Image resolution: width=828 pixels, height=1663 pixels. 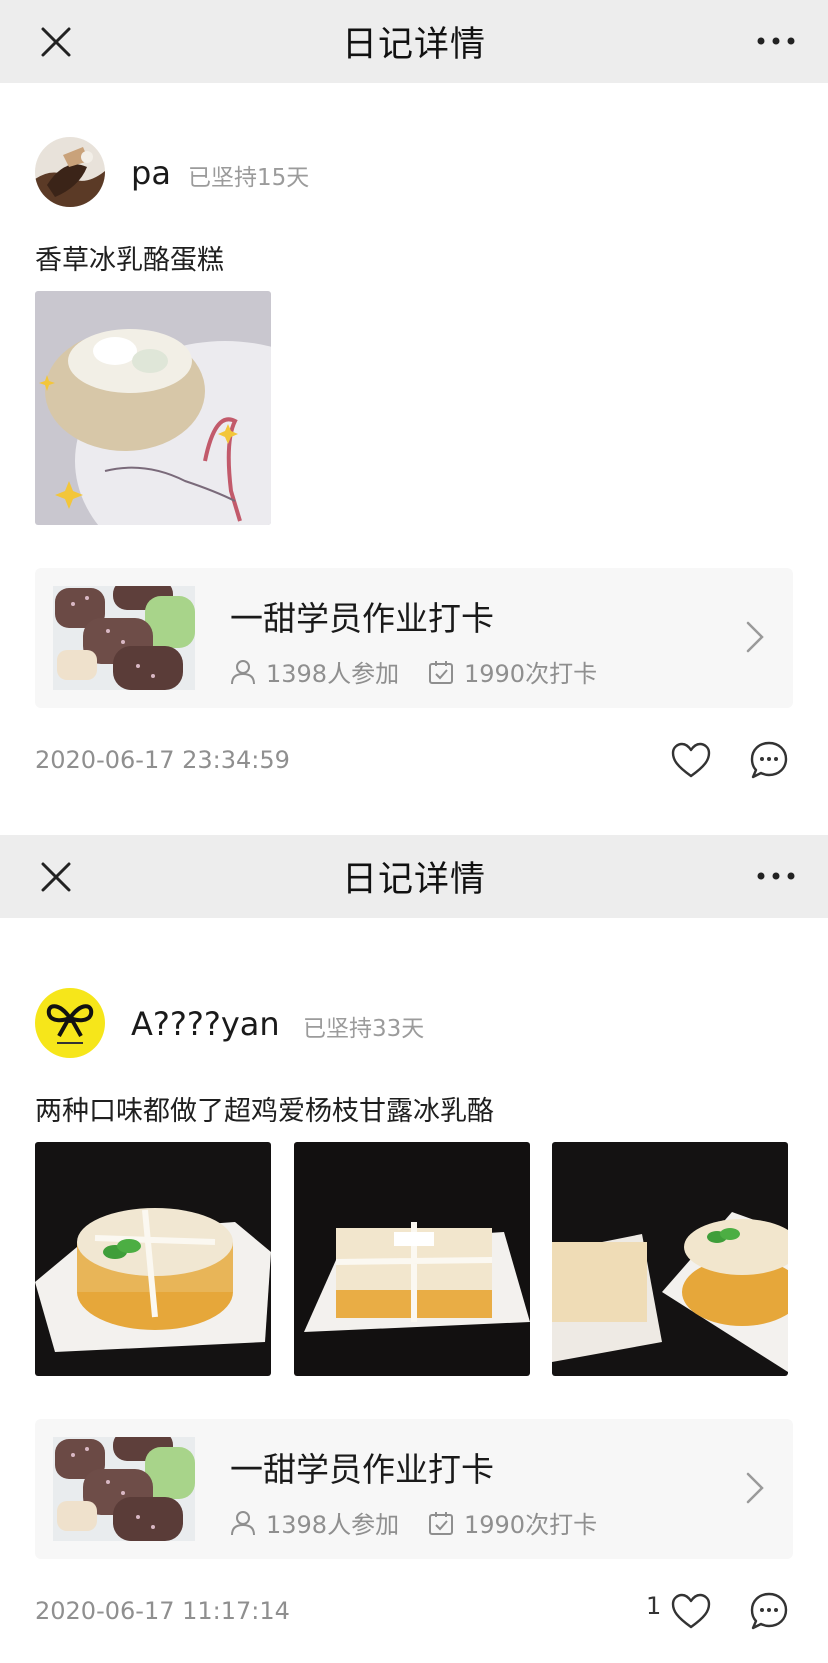 What do you see at coordinates (162, 760) in the screenshot?
I see `post-timestamp: 2020-06-17 23:34:59` at bounding box center [162, 760].